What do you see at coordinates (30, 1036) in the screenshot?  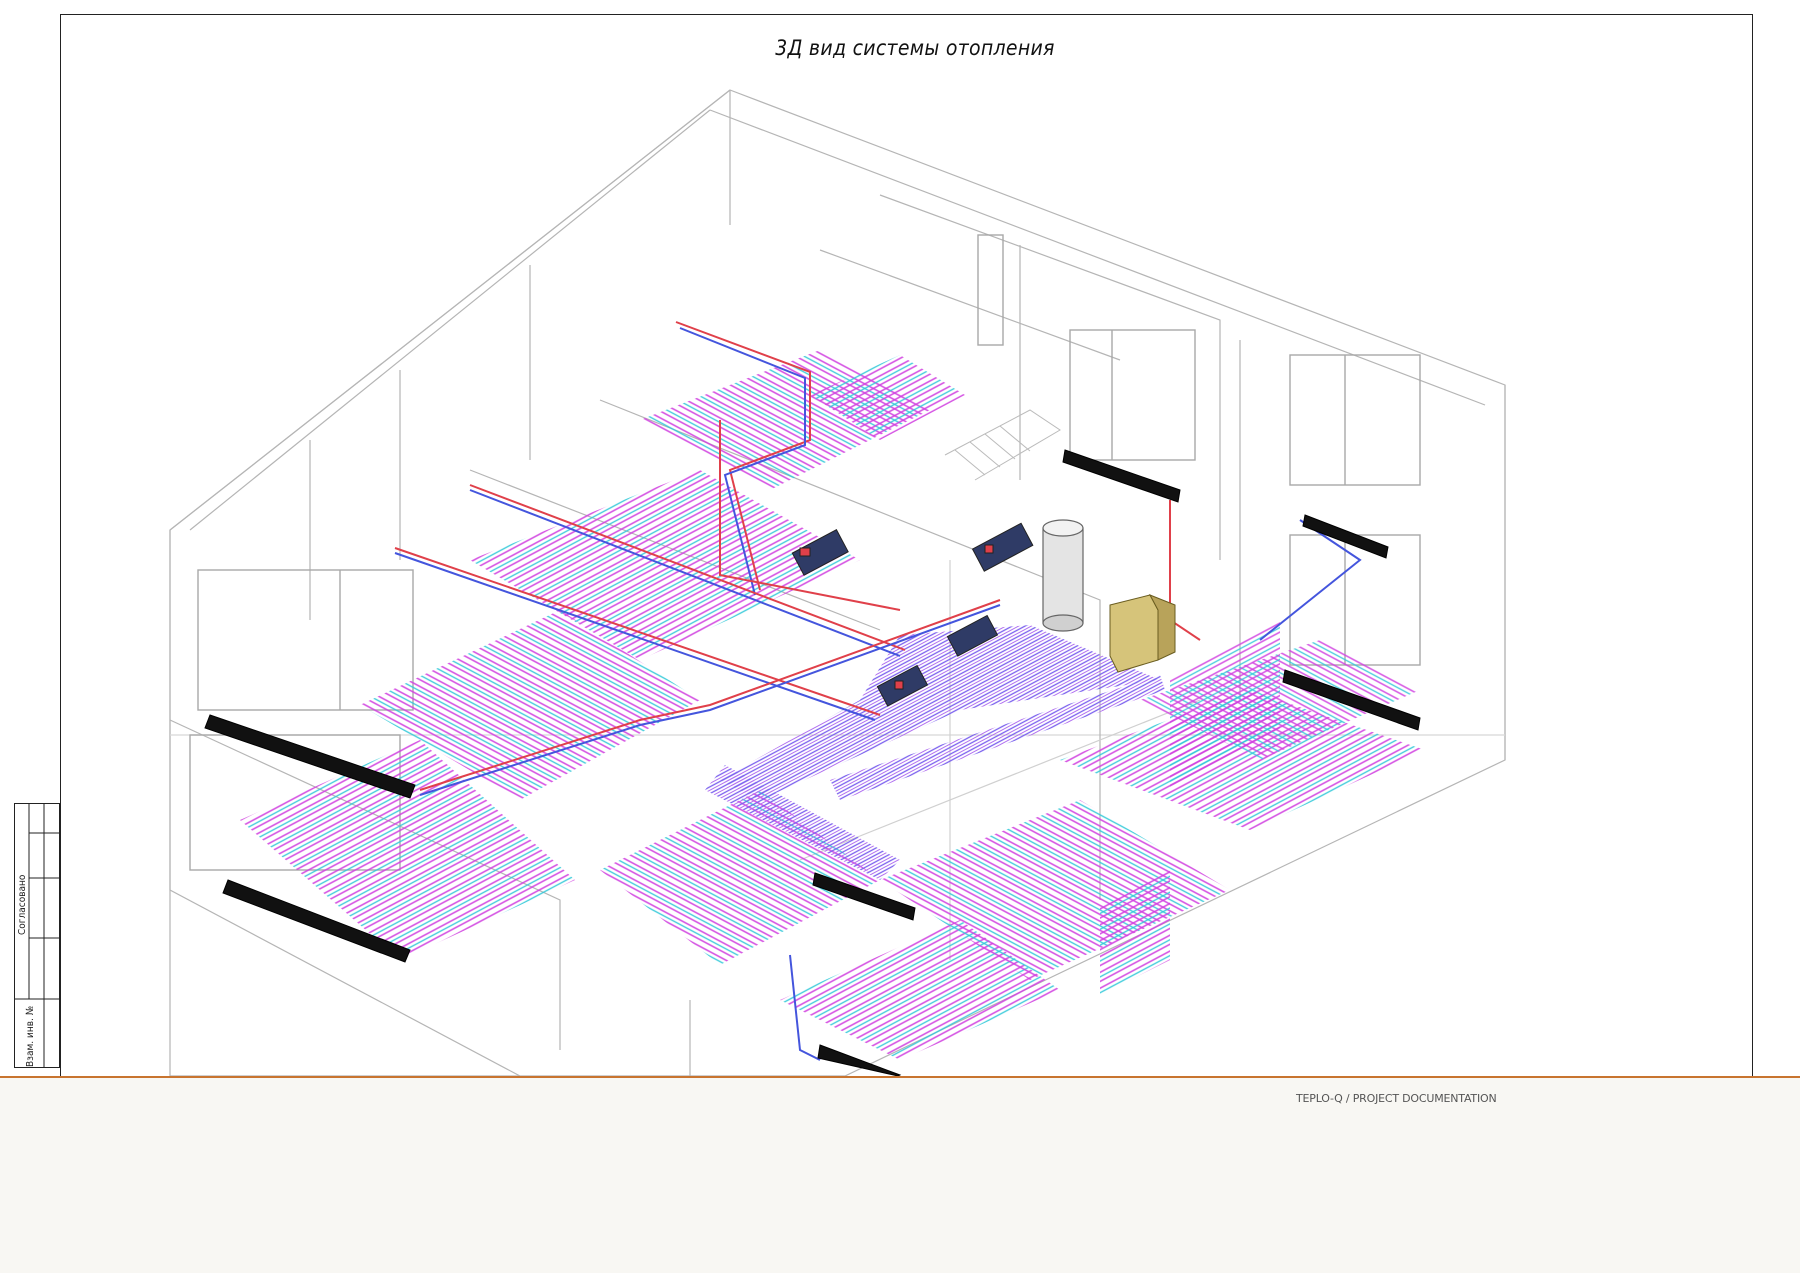 I see `inventory-number-label: Взам. инв. №` at bounding box center [30, 1036].